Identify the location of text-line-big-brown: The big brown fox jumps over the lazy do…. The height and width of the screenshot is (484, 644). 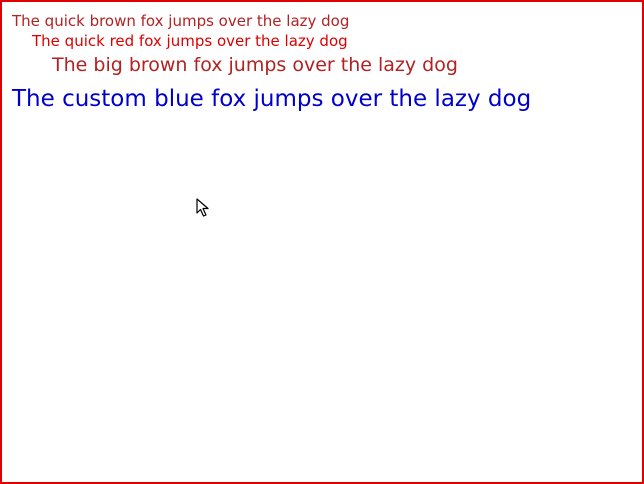
(255, 65).